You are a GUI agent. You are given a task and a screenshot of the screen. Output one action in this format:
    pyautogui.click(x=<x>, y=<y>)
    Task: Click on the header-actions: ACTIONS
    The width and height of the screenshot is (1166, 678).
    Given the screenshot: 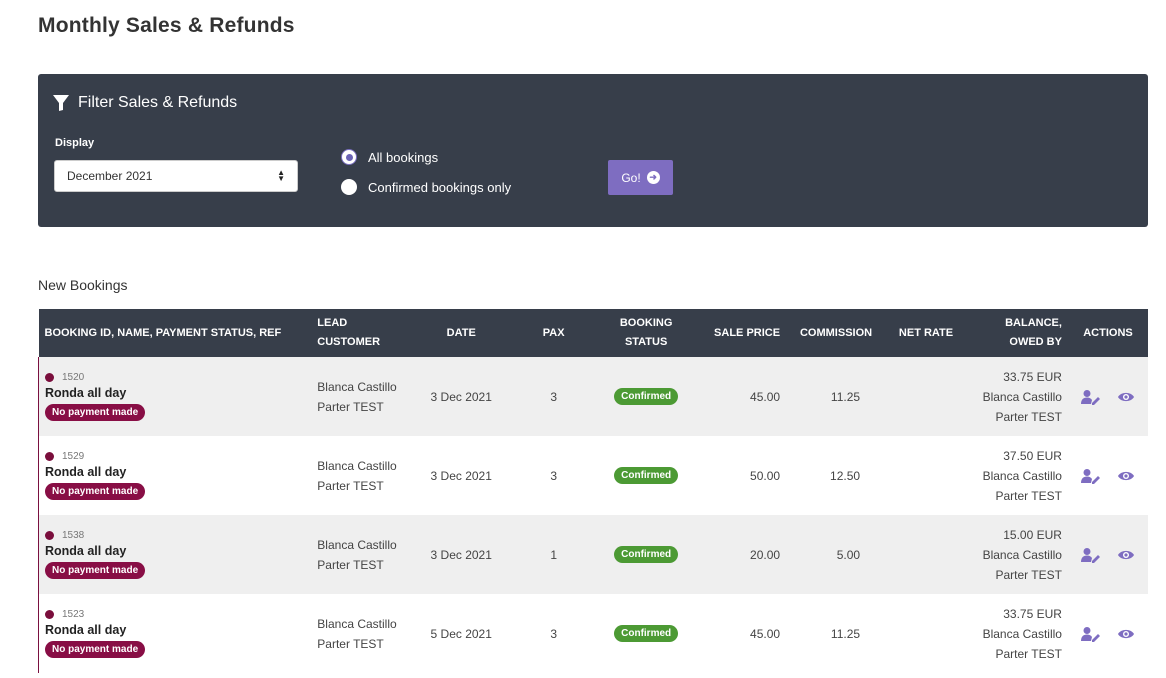 What is the action you would take?
    pyautogui.click(x=1107, y=333)
    